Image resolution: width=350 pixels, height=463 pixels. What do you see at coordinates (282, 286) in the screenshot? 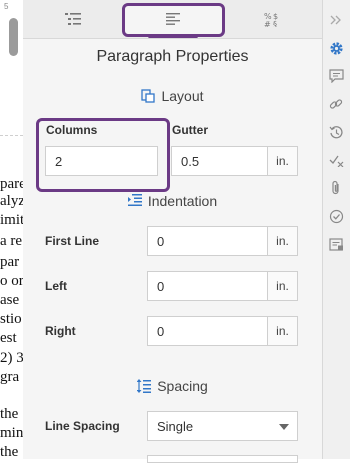
I see `left-indent-unit: in.` at bounding box center [282, 286].